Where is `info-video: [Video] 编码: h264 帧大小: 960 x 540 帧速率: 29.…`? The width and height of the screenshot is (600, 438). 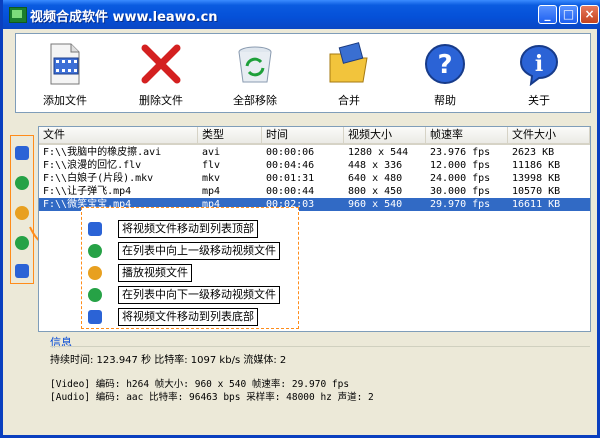 info-video: [Video] 编码: h264 帧大小: 960 x 540 帧速率: 29.… is located at coordinates (200, 384).